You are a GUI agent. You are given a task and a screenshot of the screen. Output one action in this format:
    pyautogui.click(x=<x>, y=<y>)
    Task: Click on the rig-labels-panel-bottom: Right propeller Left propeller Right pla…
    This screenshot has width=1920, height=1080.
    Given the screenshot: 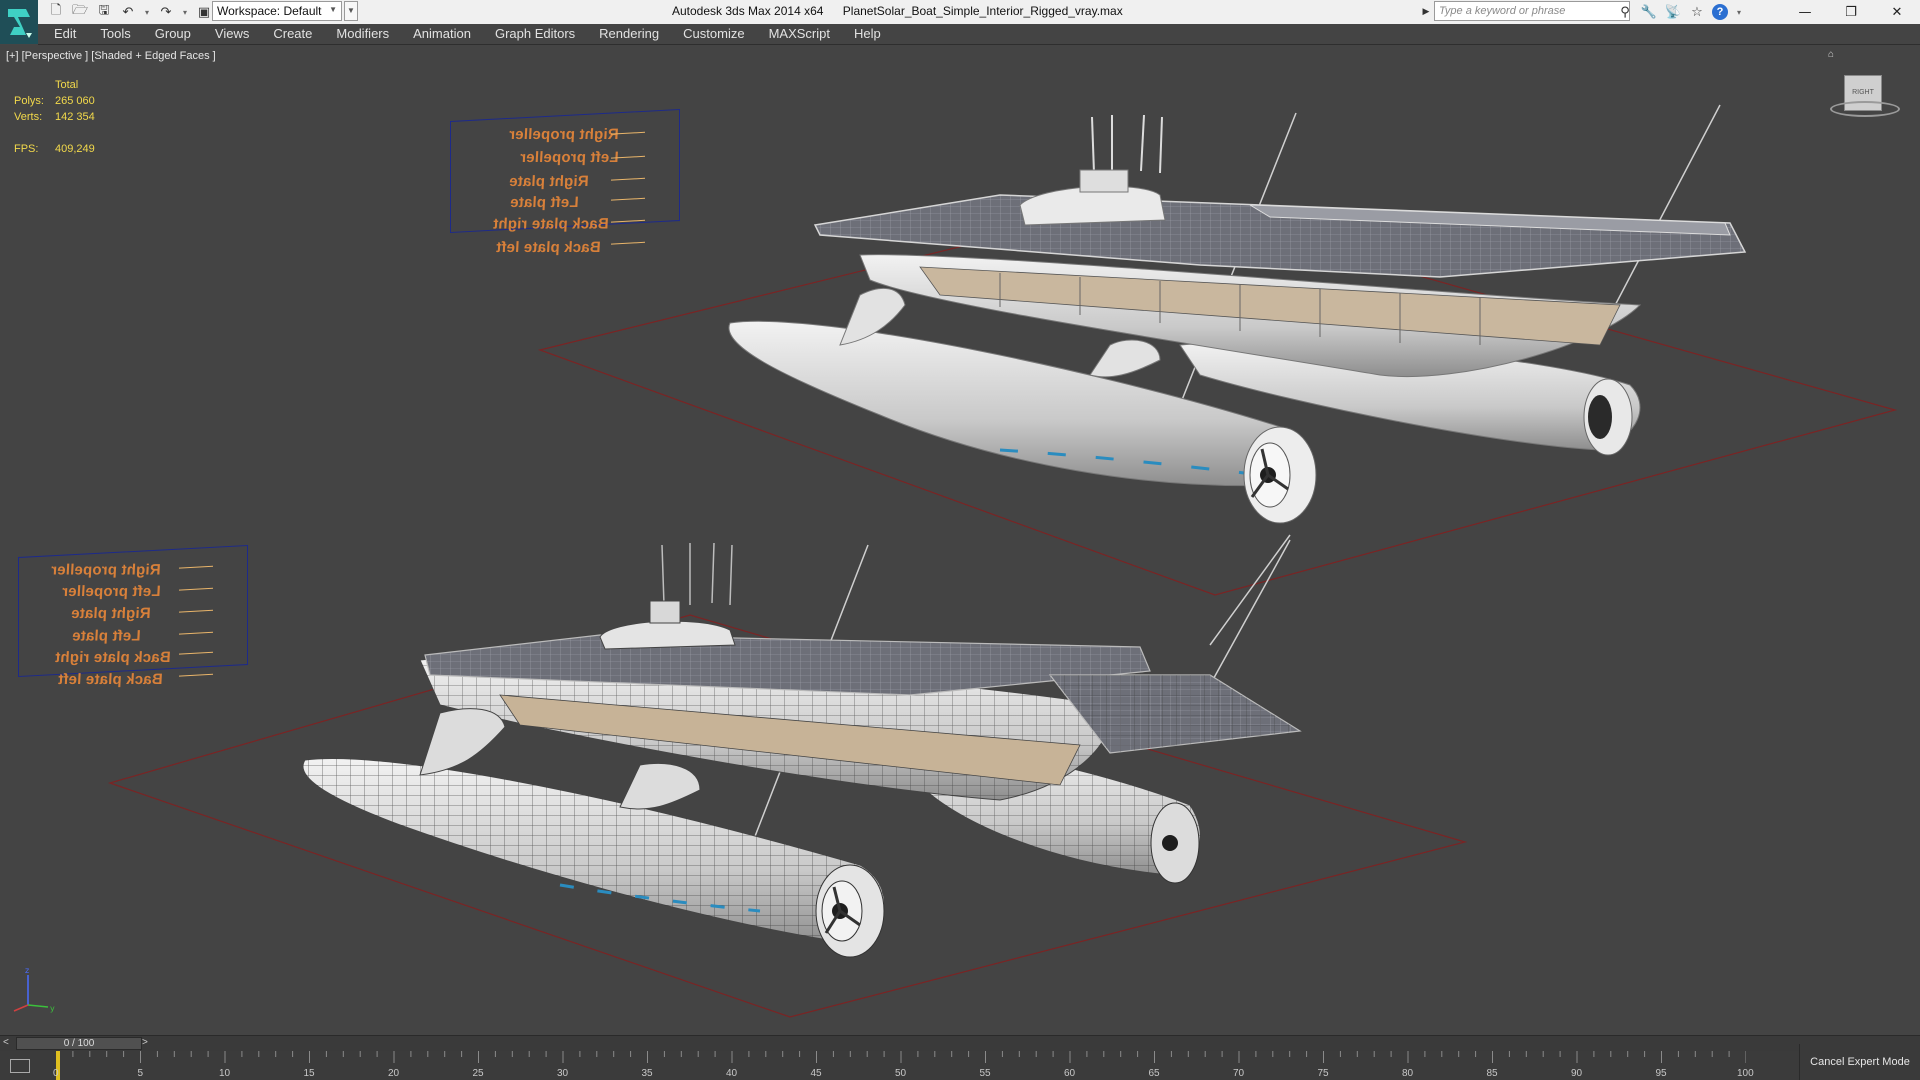 What is the action you would take?
    pyautogui.click(x=133, y=616)
    